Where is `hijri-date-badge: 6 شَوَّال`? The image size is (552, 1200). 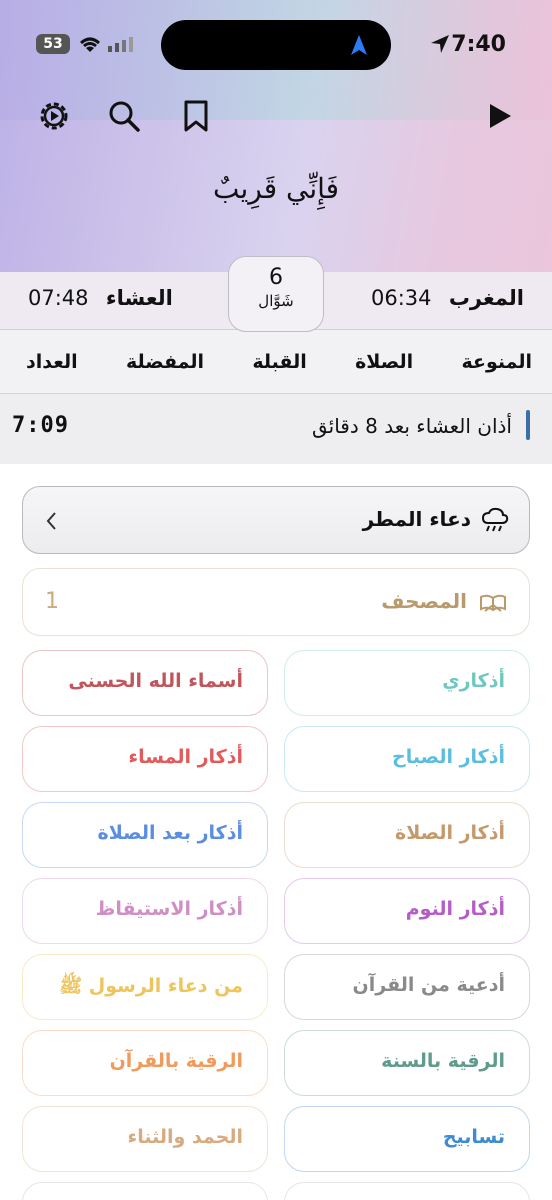 hijri-date-badge: 6 شَوَّال is located at coordinates (276, 294).